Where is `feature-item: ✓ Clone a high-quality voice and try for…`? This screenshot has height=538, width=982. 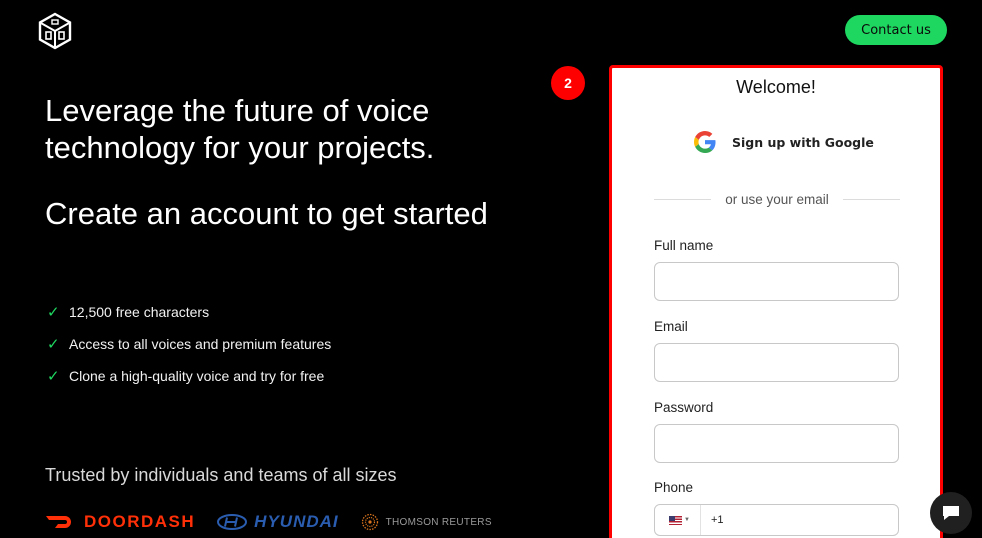
feature-item: ✓ Clone a high-quality voice and try for… is located at coordinates (189, 376).